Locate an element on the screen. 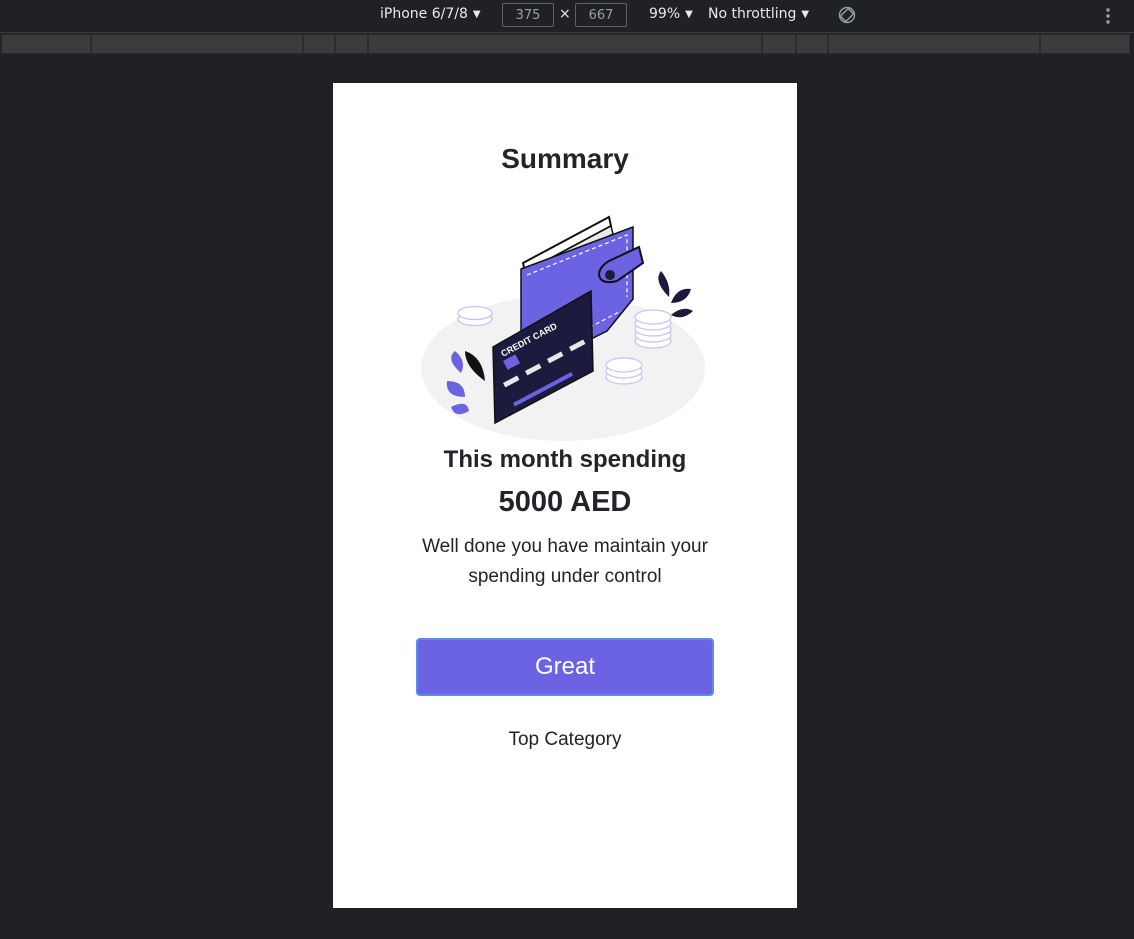  height-input is located at coordinates (601, 15).